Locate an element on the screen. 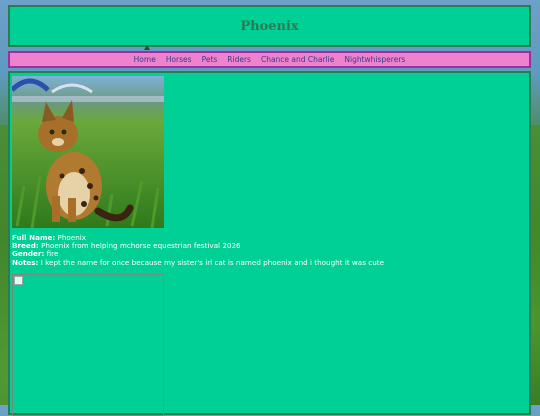 Image resolution: width=540 pixels, height=416 pixels. broken-image is located at coordinates (88, 345).